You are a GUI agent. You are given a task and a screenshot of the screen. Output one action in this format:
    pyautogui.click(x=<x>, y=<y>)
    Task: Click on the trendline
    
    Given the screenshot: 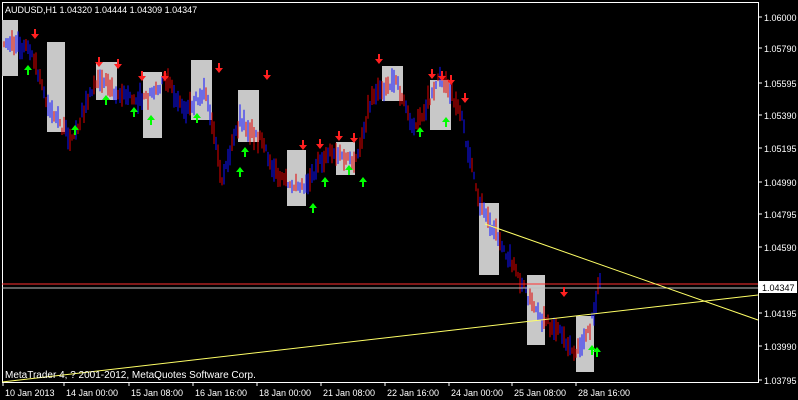 What is the action you would take?
    pyautogui.click(x=621, y=272)
    